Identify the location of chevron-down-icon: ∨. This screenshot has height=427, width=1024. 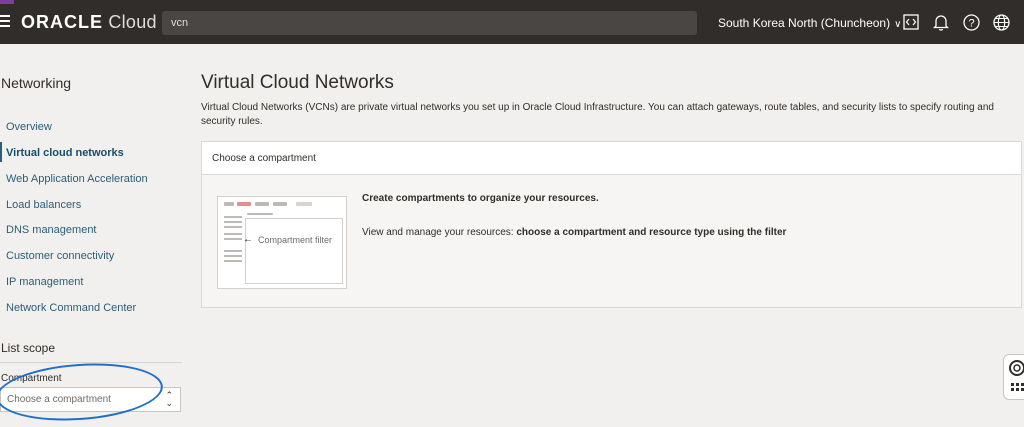
(898, 24).